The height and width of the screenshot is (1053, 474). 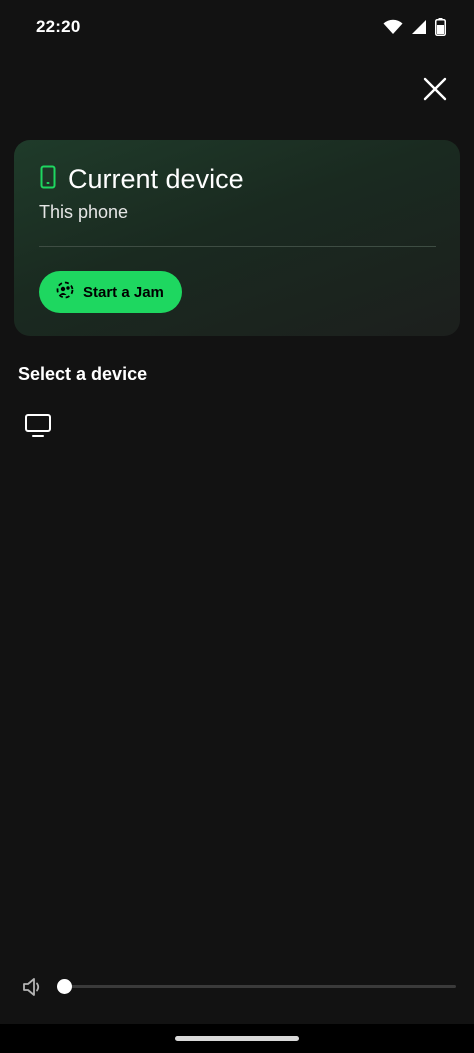 I want to click on battery-icon, so click(x=440, y=29).